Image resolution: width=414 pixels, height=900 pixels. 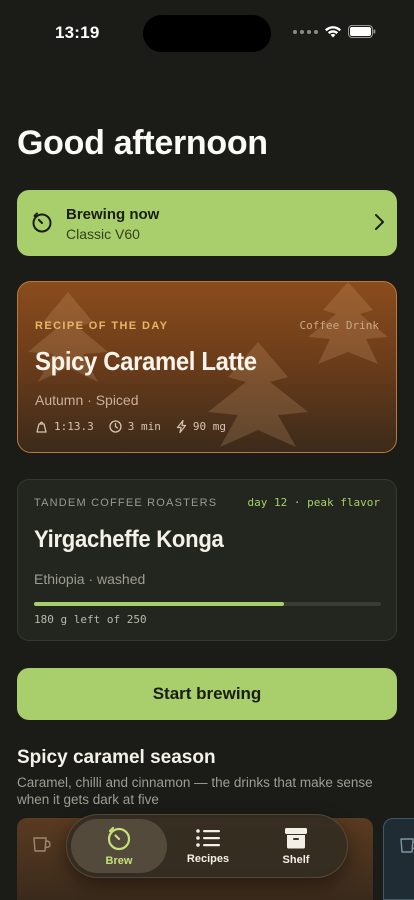 I want to click on recipe-category-tag: Coffee Drink, so click(x=339, y=325).